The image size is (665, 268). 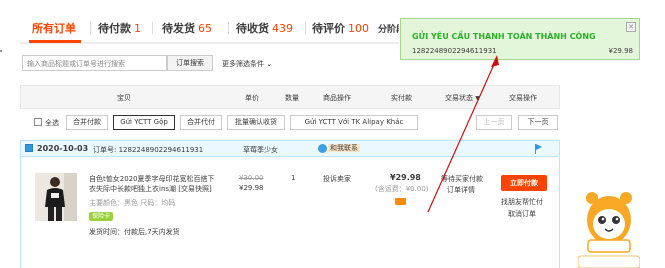 I want to click on mascot-icon, so click(x=609, y=230).